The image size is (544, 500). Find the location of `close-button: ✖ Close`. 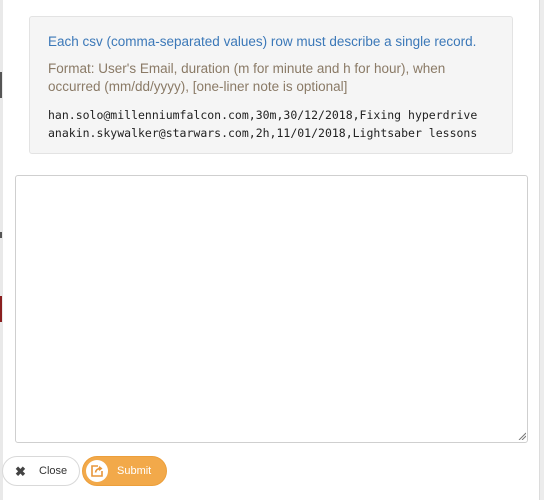

close-button: ✖ Close is located at coordinates (41, 471).